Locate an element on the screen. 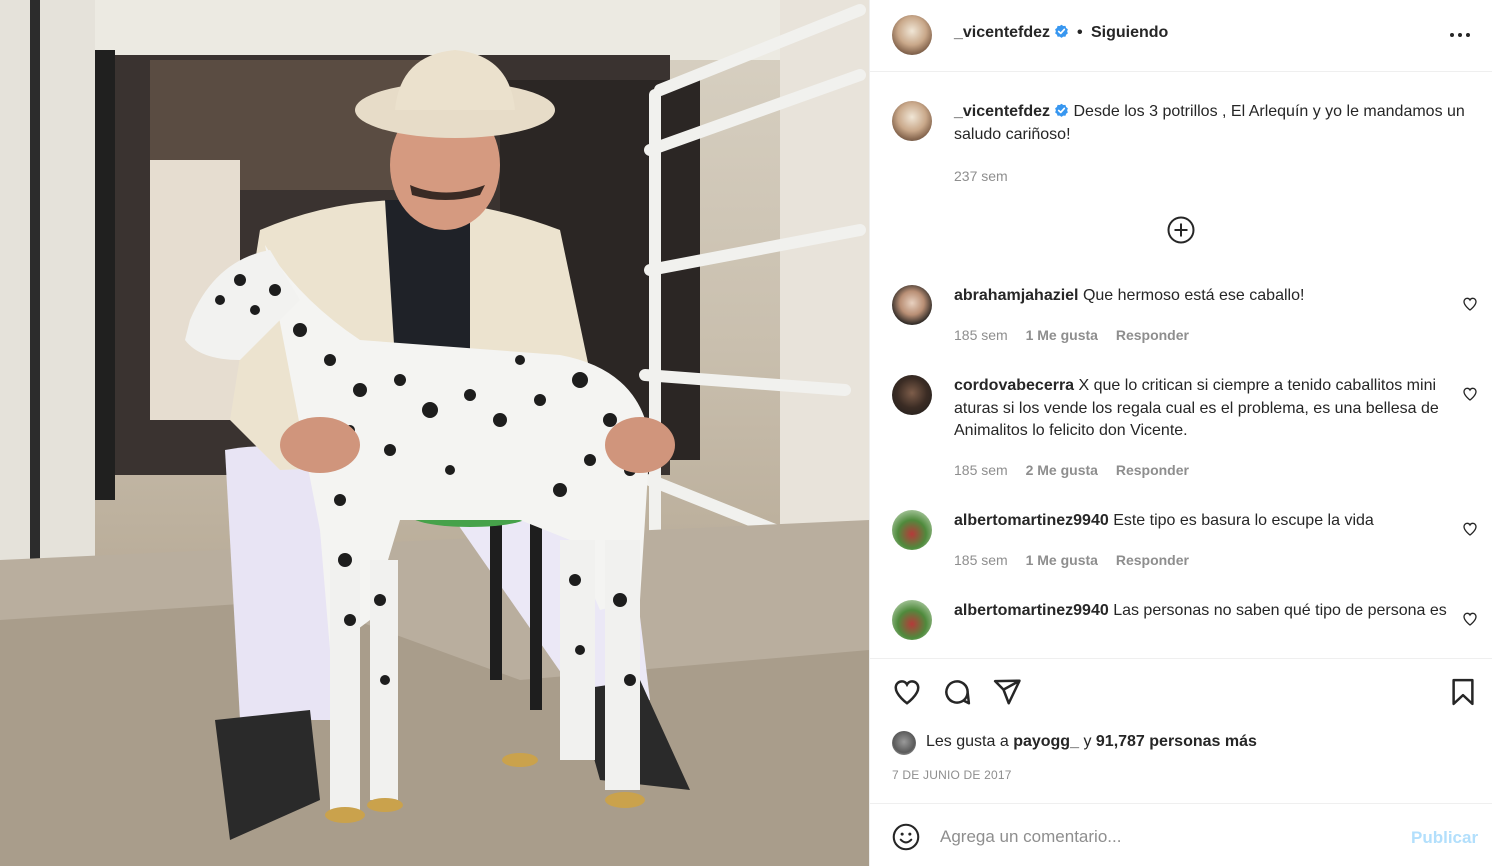 The width and height of the screenshot is (1492, 866). caption-meta: 237 sem is located at coordinates (988, 176).